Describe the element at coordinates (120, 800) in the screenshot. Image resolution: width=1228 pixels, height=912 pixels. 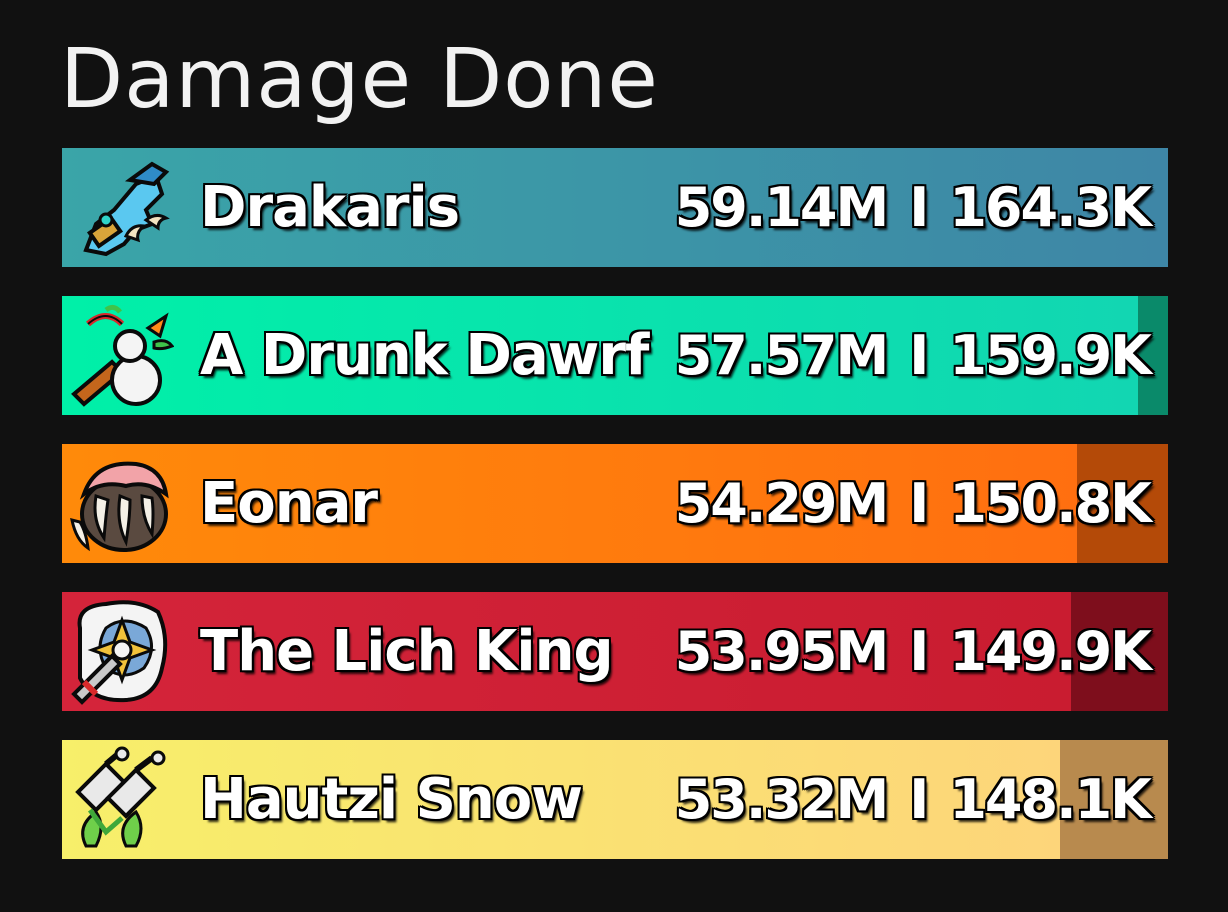
I see `rogue-daggers-icon` at that location.